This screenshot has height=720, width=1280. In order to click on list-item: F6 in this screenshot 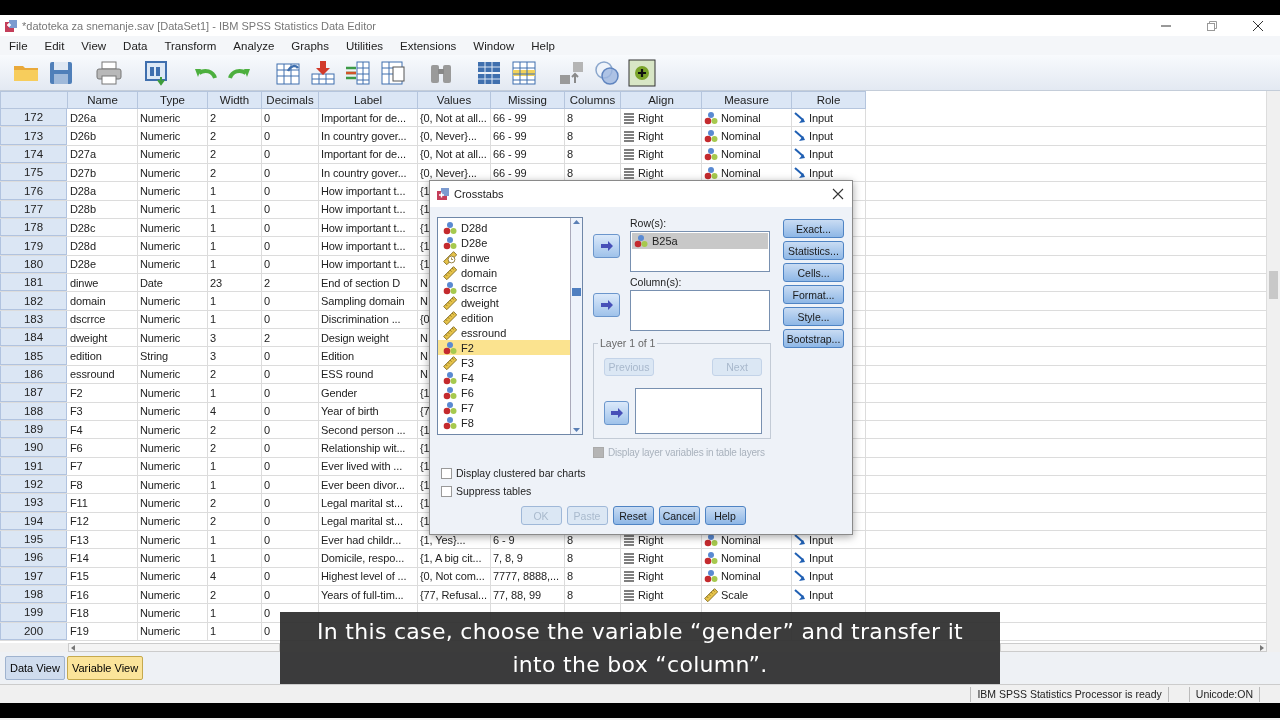, I will do `click(504, 392)`.